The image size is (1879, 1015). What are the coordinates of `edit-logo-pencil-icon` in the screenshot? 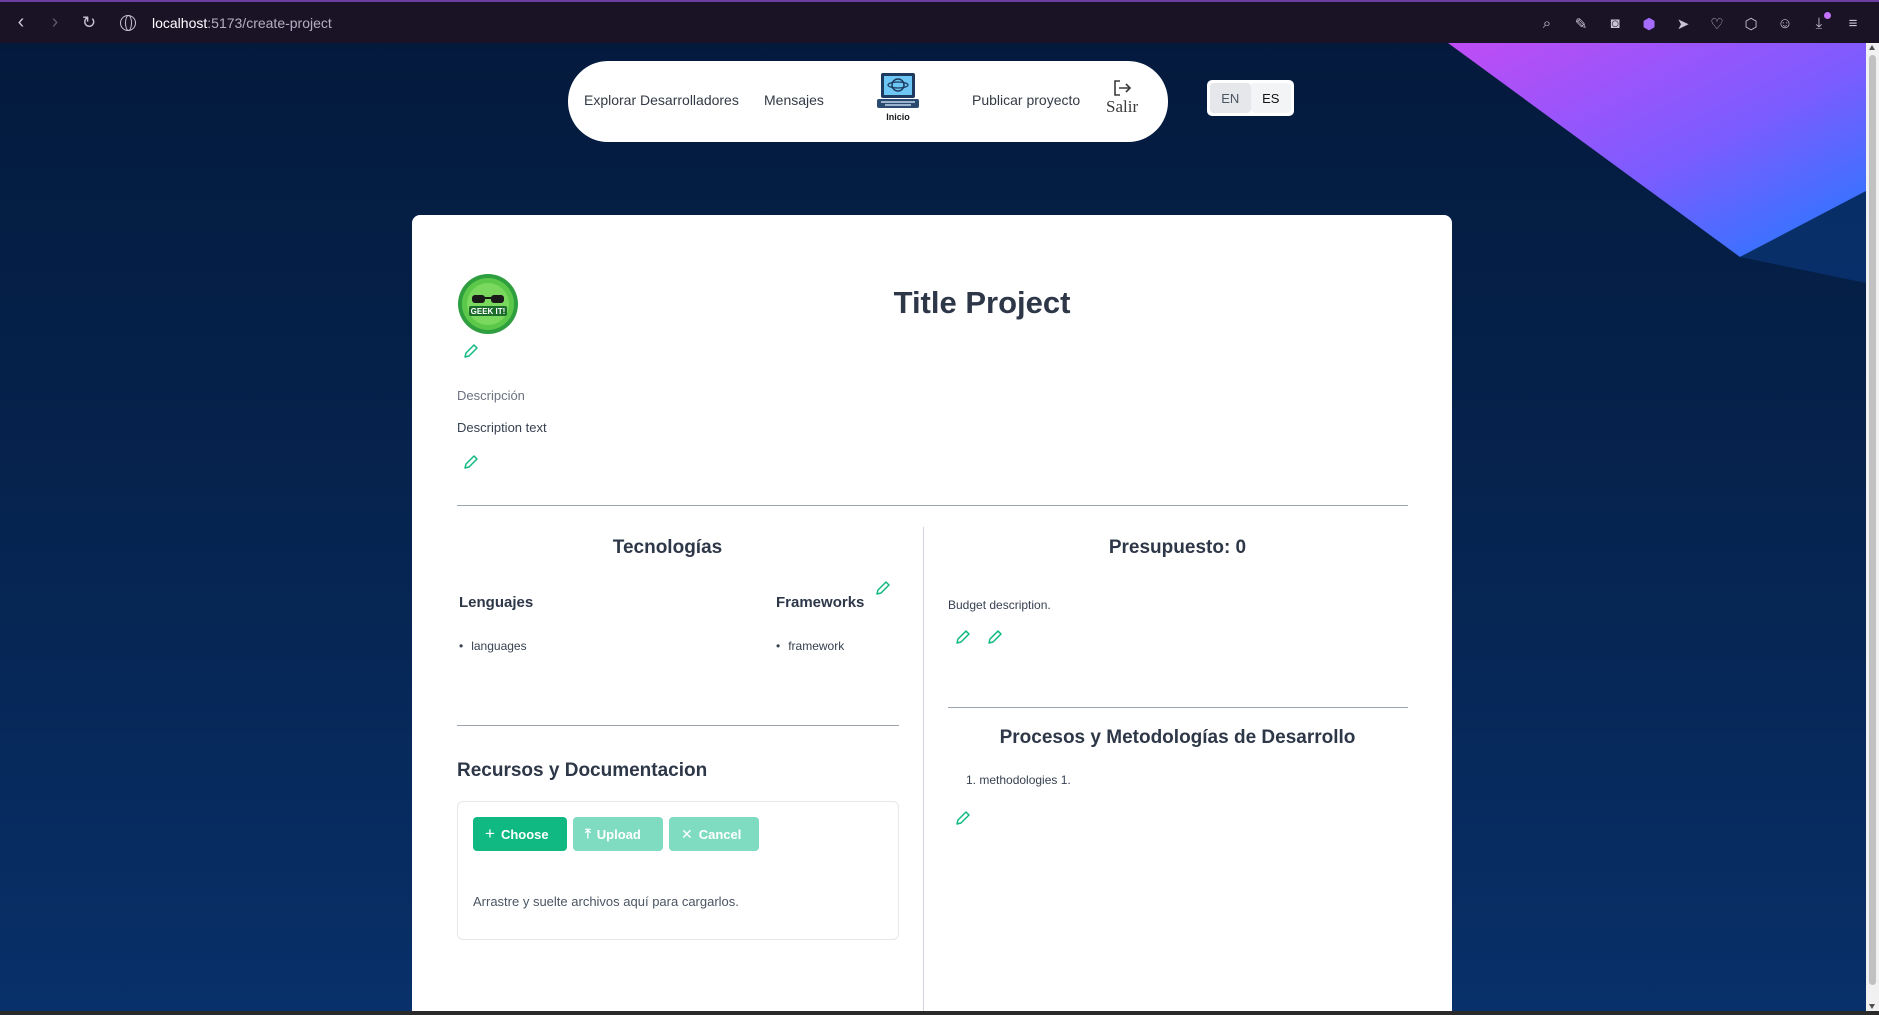 It's located at (471, 351).